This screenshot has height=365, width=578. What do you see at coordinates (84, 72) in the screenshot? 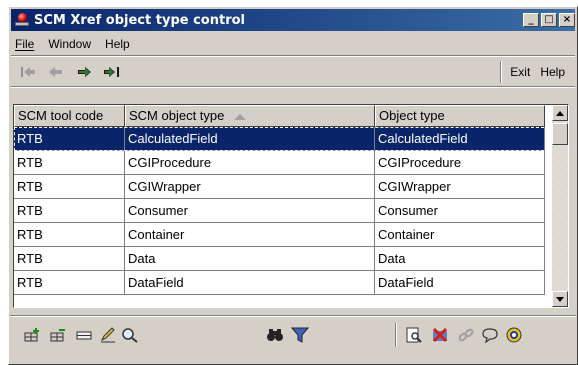
I see `next-record-icon` at bounding box center [84, 72].